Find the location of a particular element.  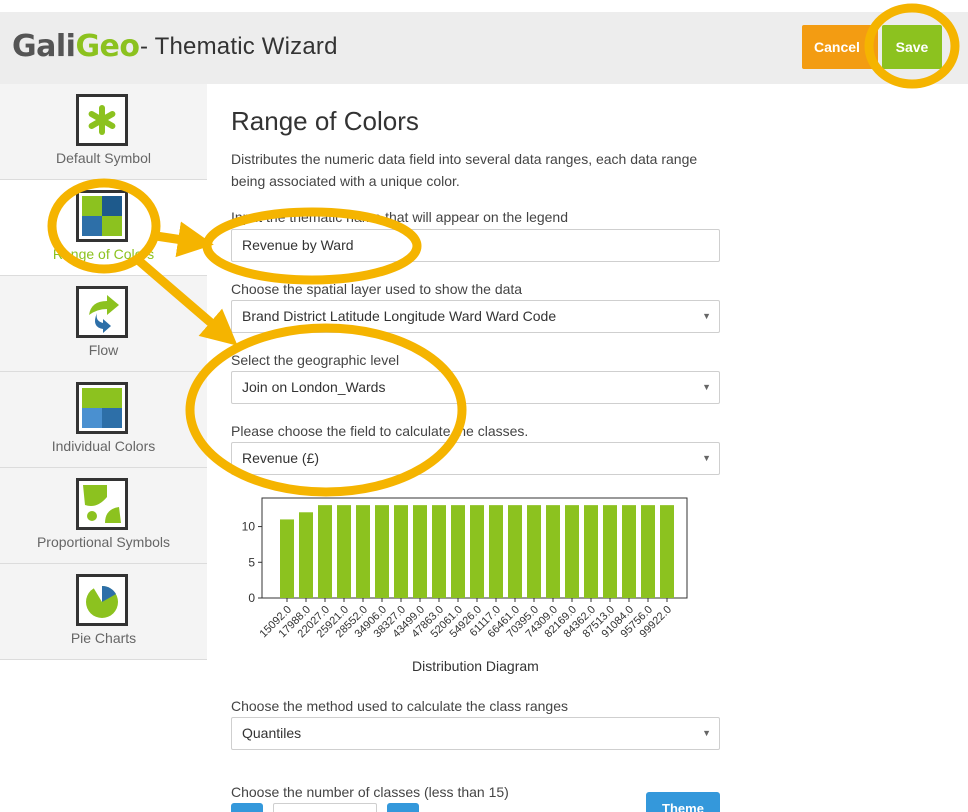

class-field-select: Revenue (£) ▼ is located at coordinates (475, 458).